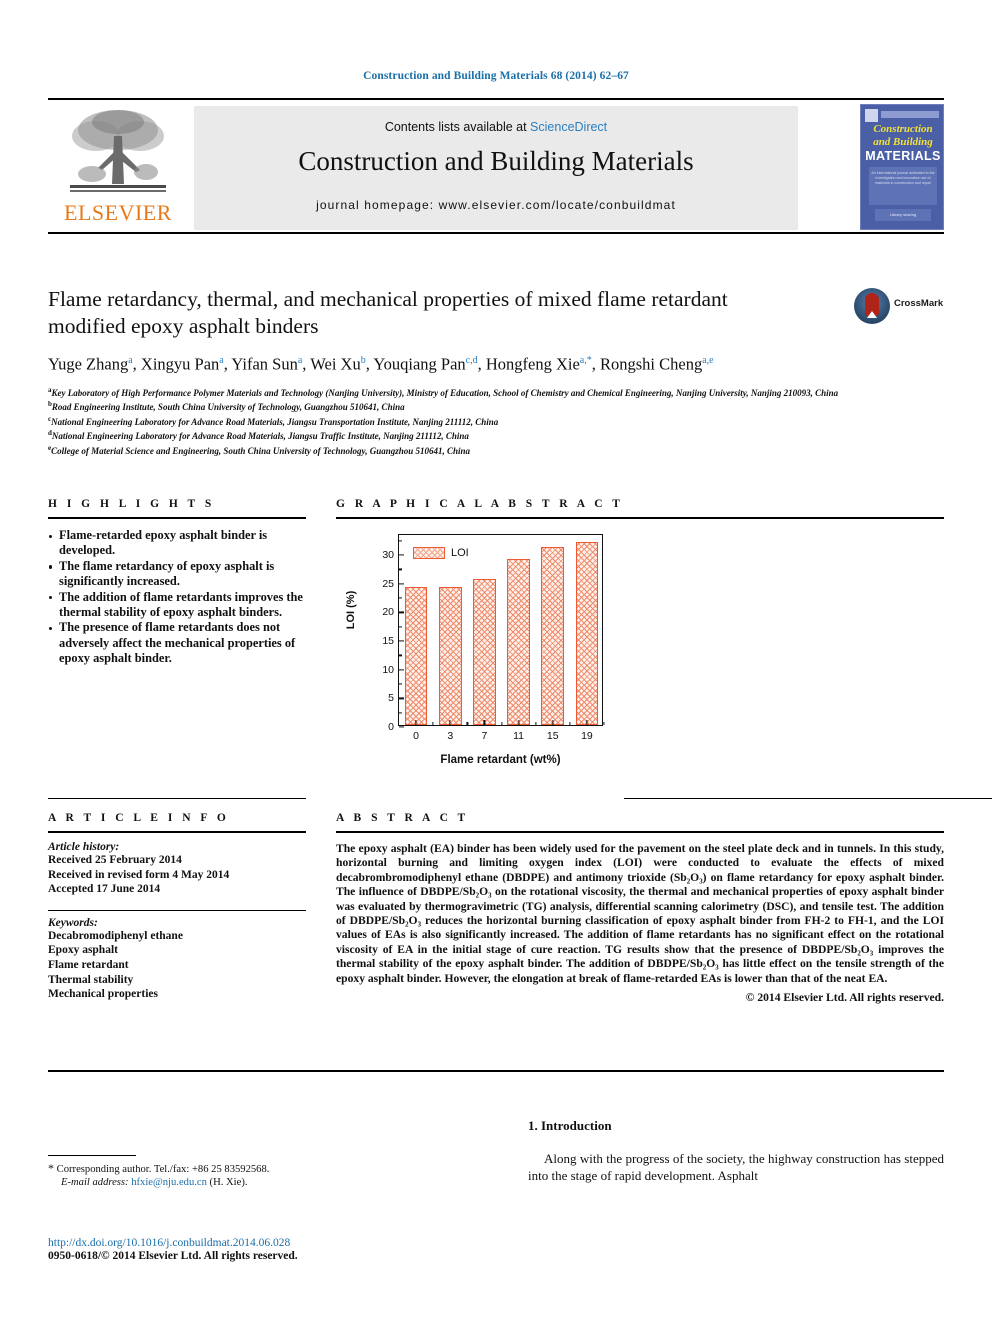  What do you see at coordinates (640, 832) in the screenshot?
I see `abstract-rule` at bounding box center [640, 832].